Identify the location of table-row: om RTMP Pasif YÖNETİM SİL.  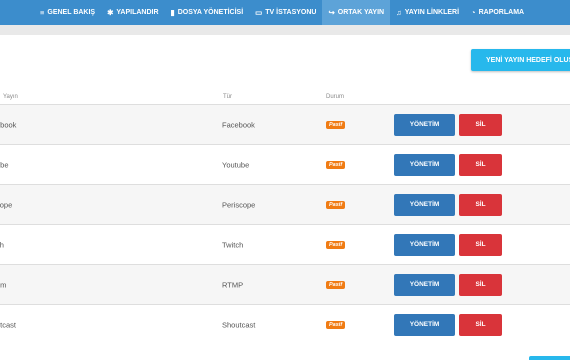
(285, 284).